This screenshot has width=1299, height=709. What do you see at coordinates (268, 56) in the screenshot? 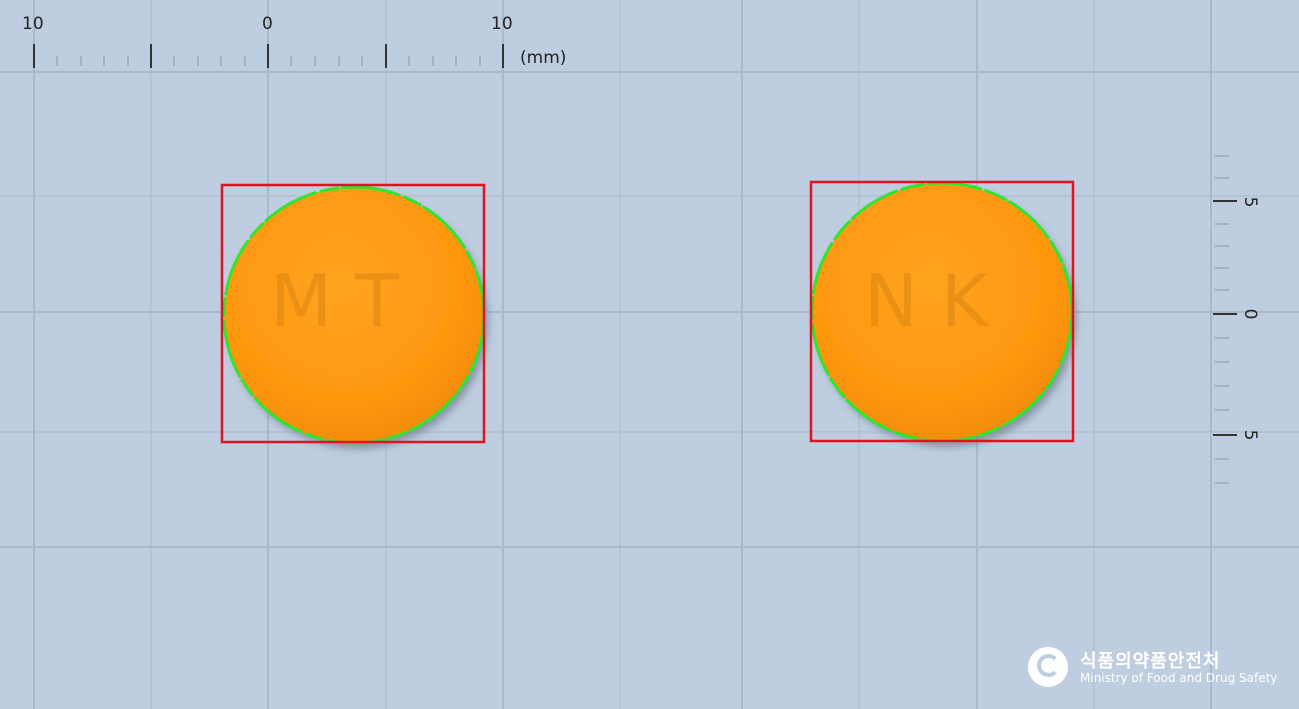
I see `top-ruler` at bounding box center [268, 56].